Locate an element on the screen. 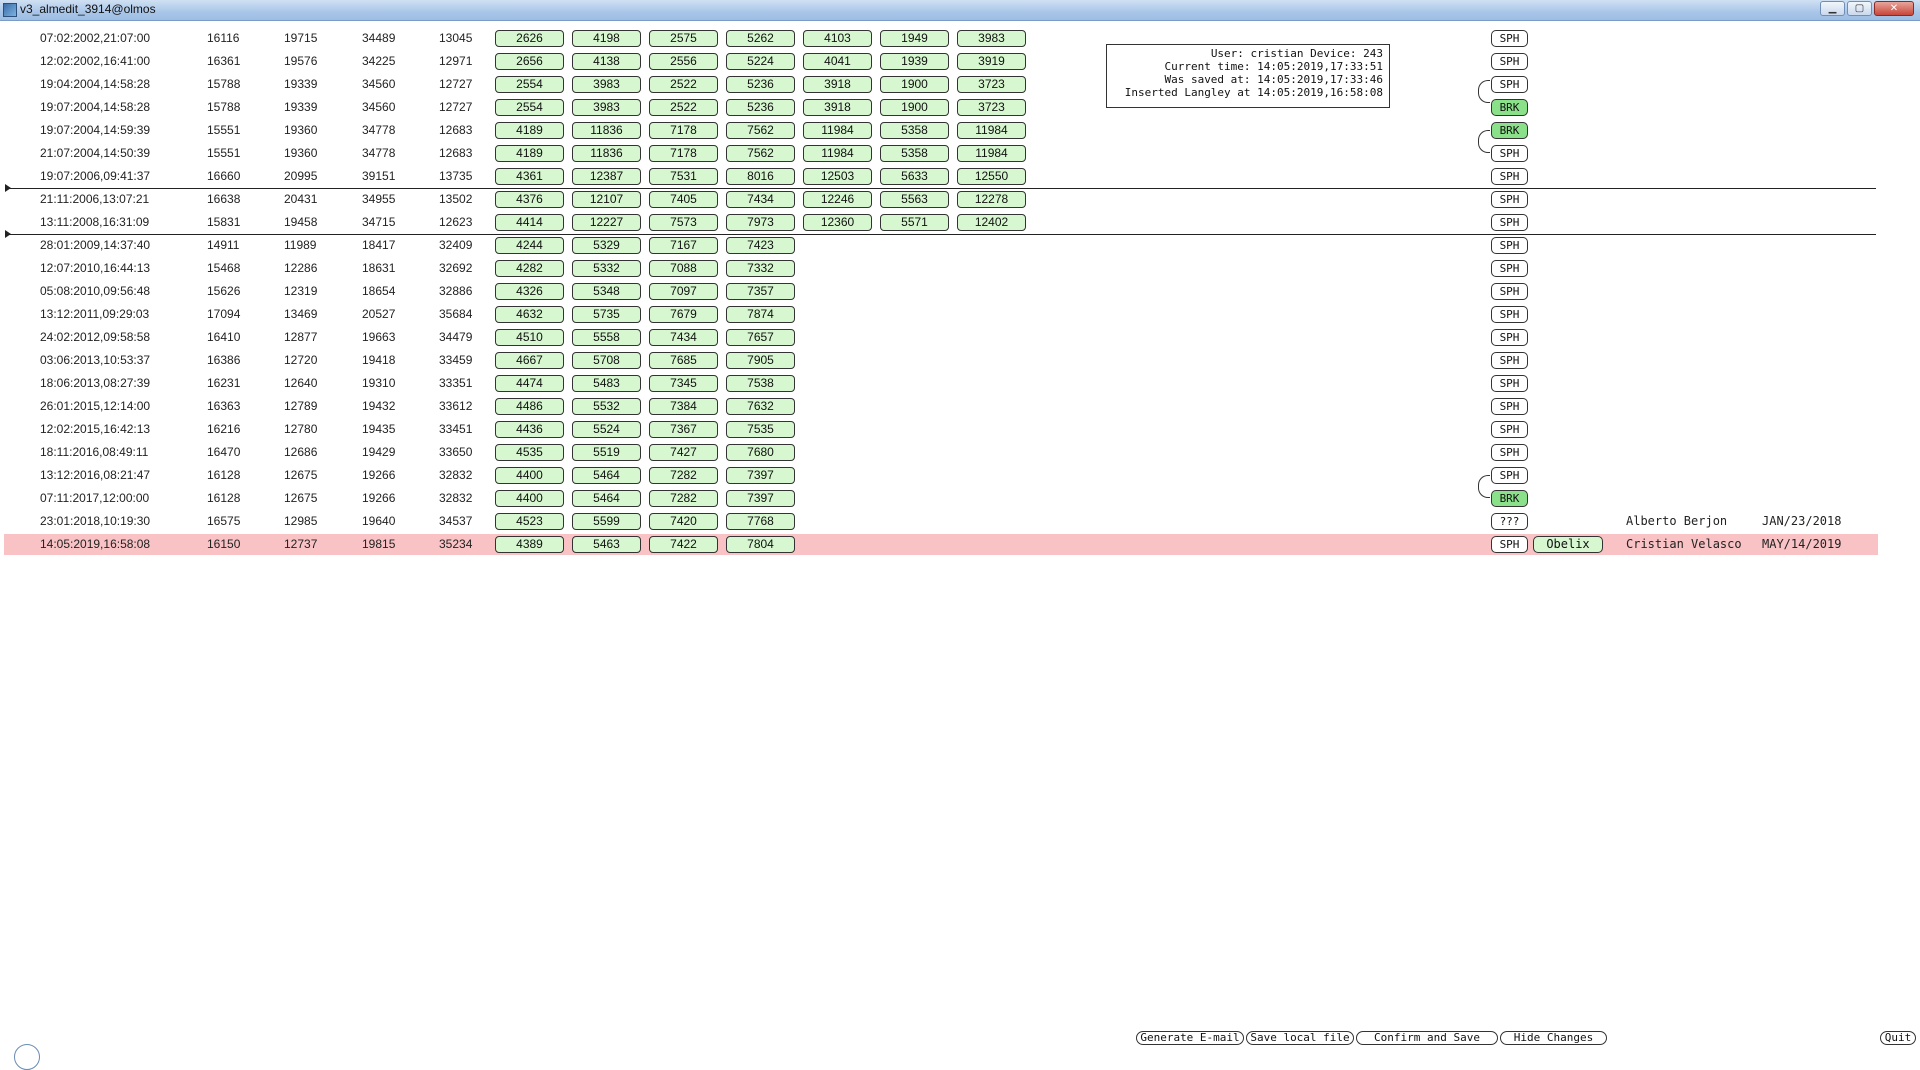  value-button: 4244 is located at coordinates (529, 245).